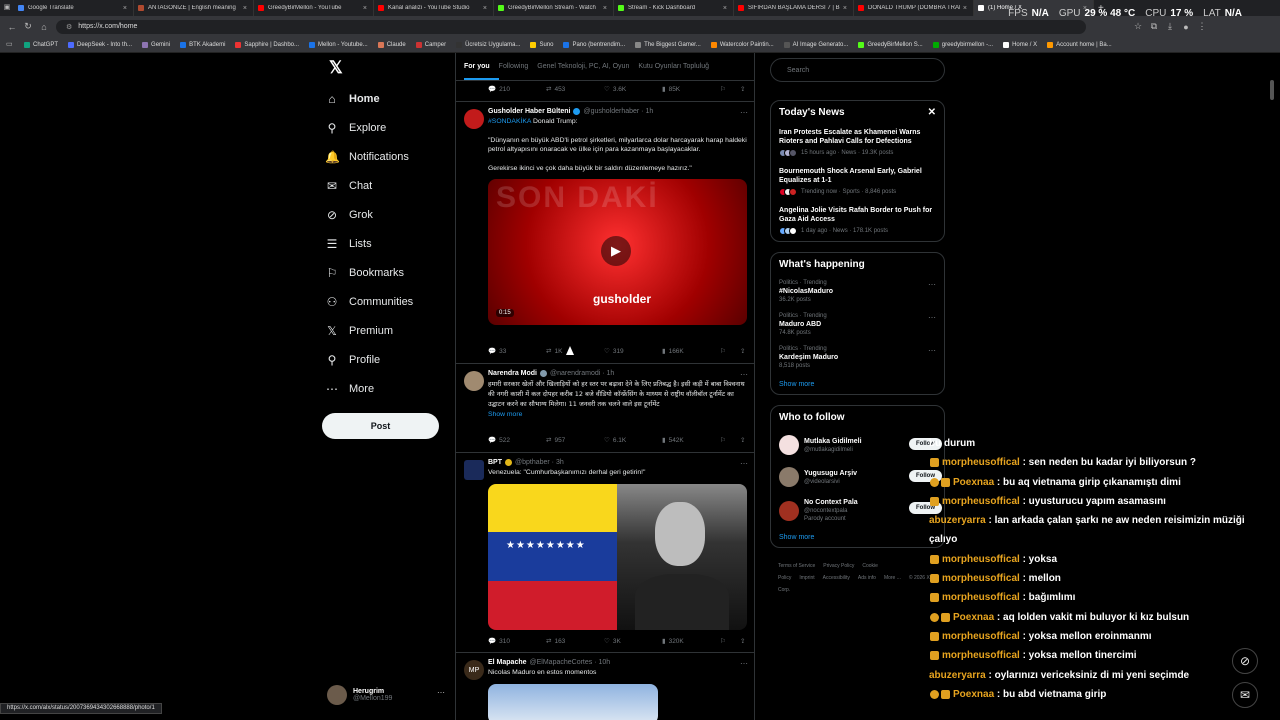  I want to click on post-image: ★★★★★★★★, so click(617, 556).